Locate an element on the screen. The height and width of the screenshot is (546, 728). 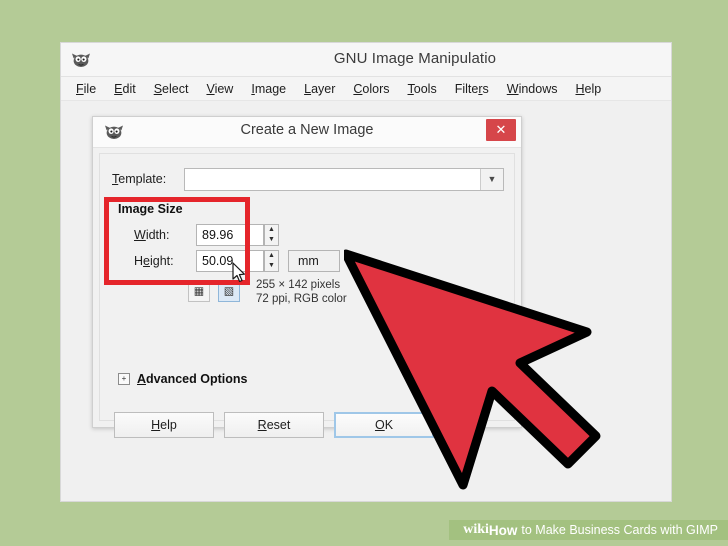
menu-item-image: Image is located at coordinates (268, 89).